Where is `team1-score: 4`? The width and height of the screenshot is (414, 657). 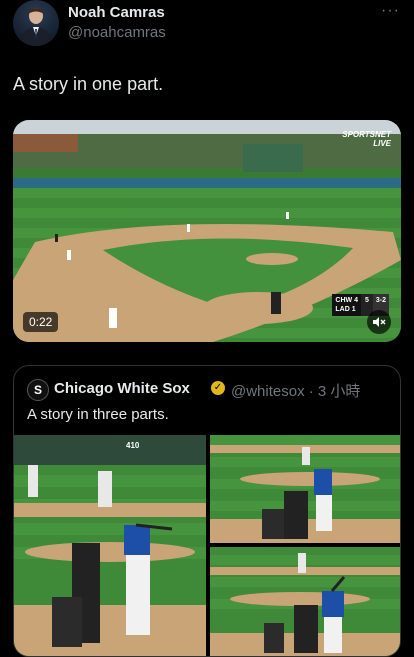 team1-score: 4 is located at coordinates (356, 300).